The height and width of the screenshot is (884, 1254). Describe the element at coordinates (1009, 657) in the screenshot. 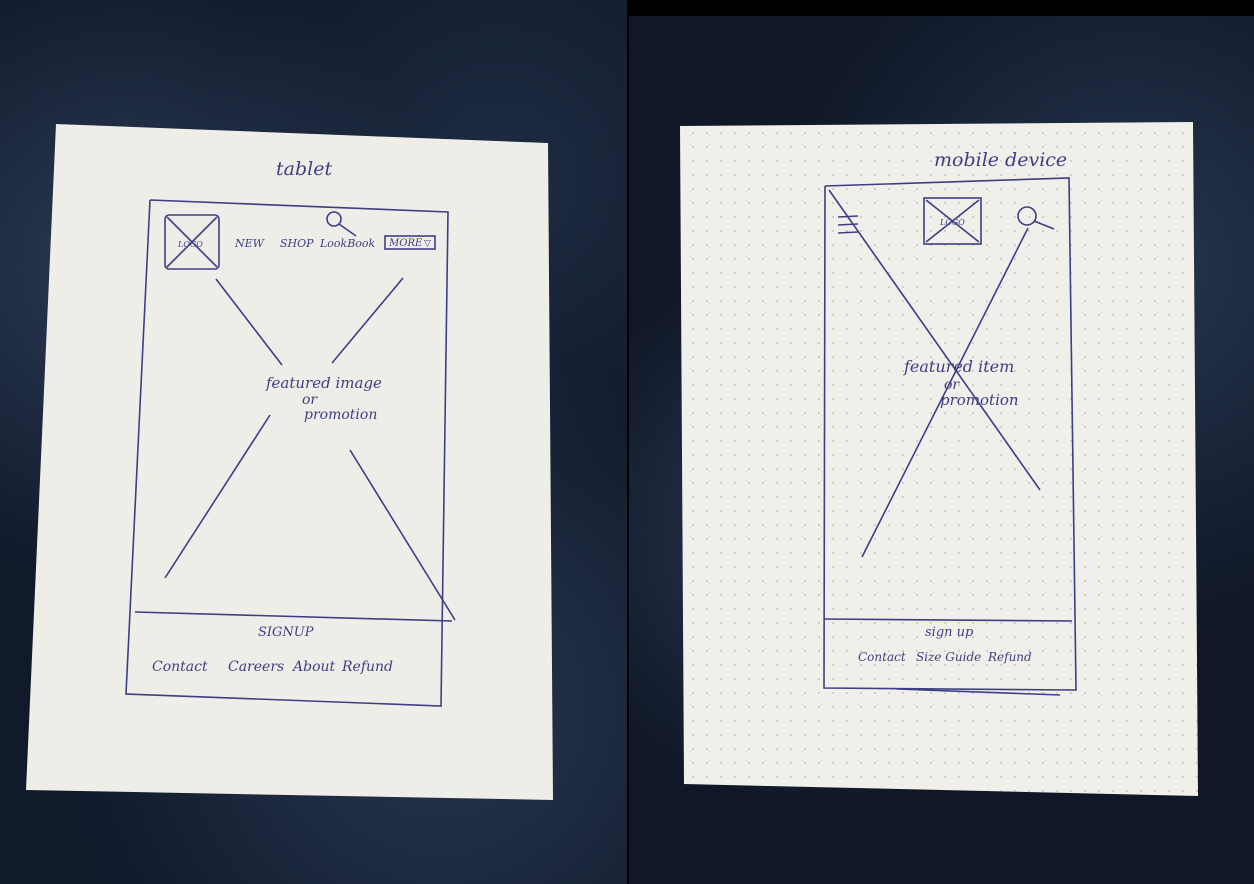

I see `mobile-footer-refund: Refund` at that location.